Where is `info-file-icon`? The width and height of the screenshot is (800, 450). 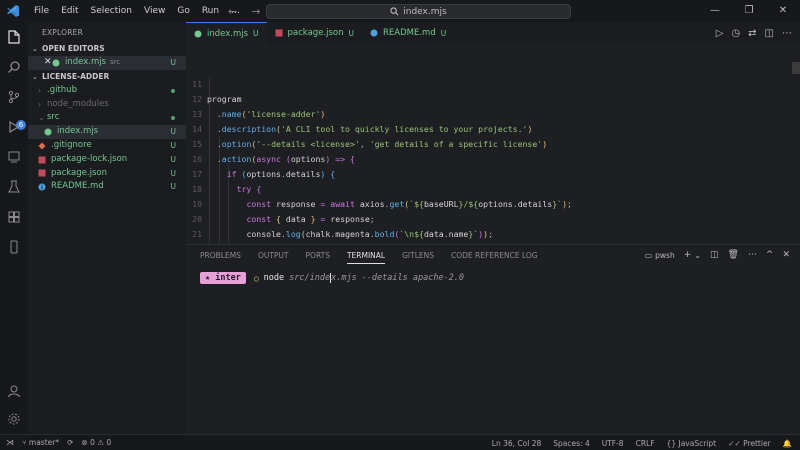 info-file-icon is located at coordinates (374, 33).